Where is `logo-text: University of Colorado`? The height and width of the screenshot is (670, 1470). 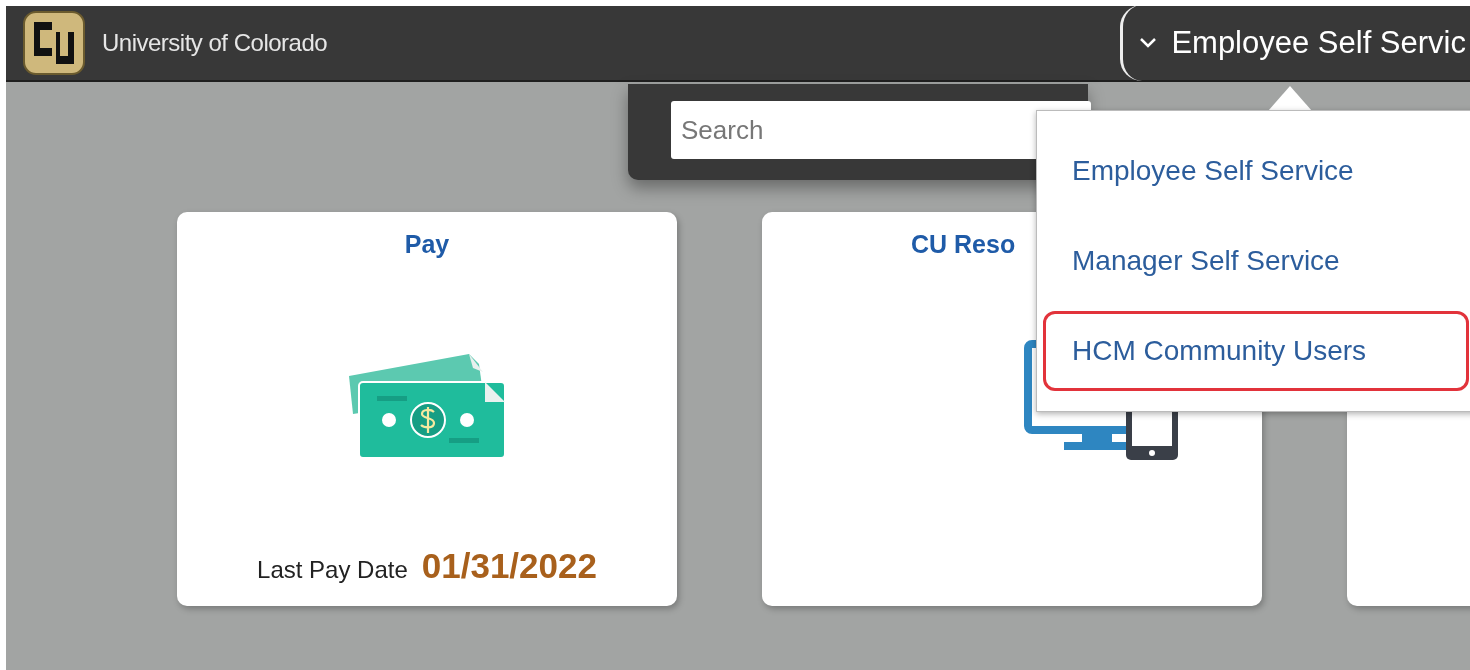
logo-text: University of Colorado is located at coordinates (215, 43).